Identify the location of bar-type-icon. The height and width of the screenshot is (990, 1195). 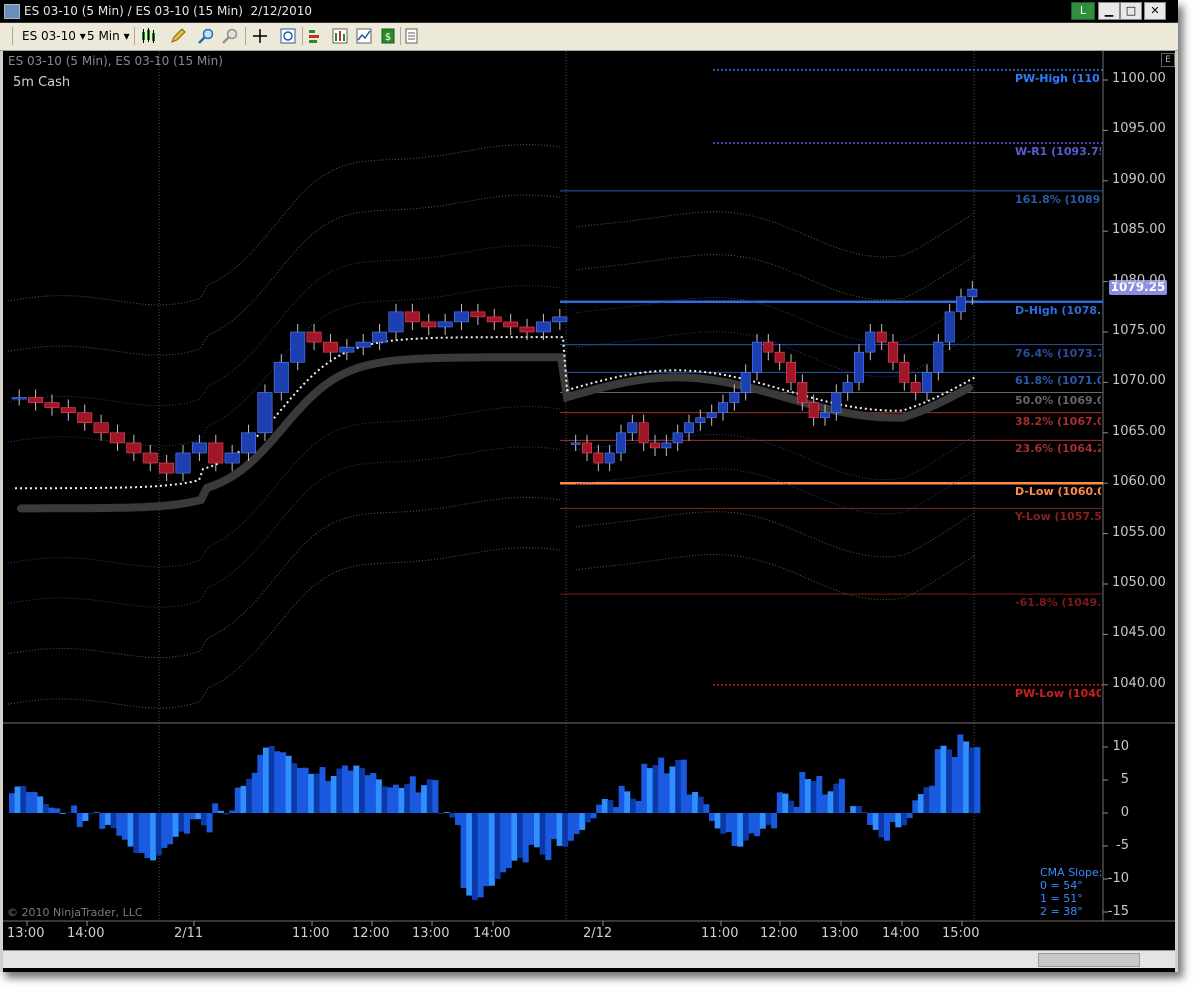
(149, 36).